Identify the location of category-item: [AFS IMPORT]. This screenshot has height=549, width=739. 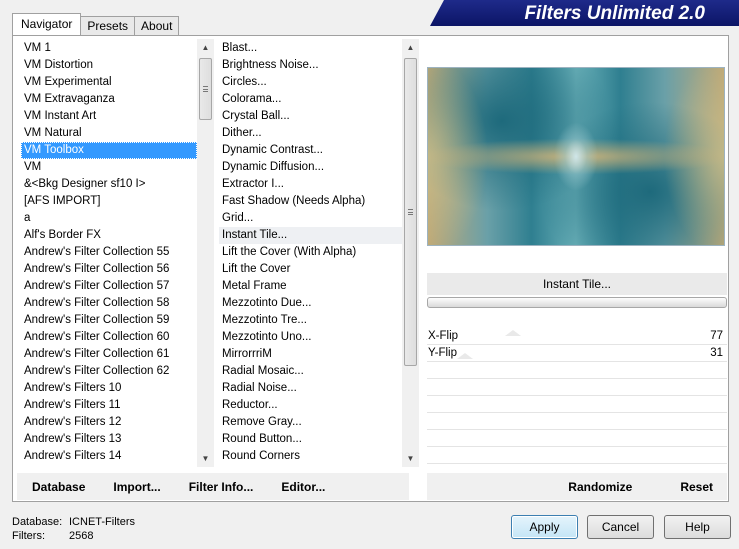
(109, 201).